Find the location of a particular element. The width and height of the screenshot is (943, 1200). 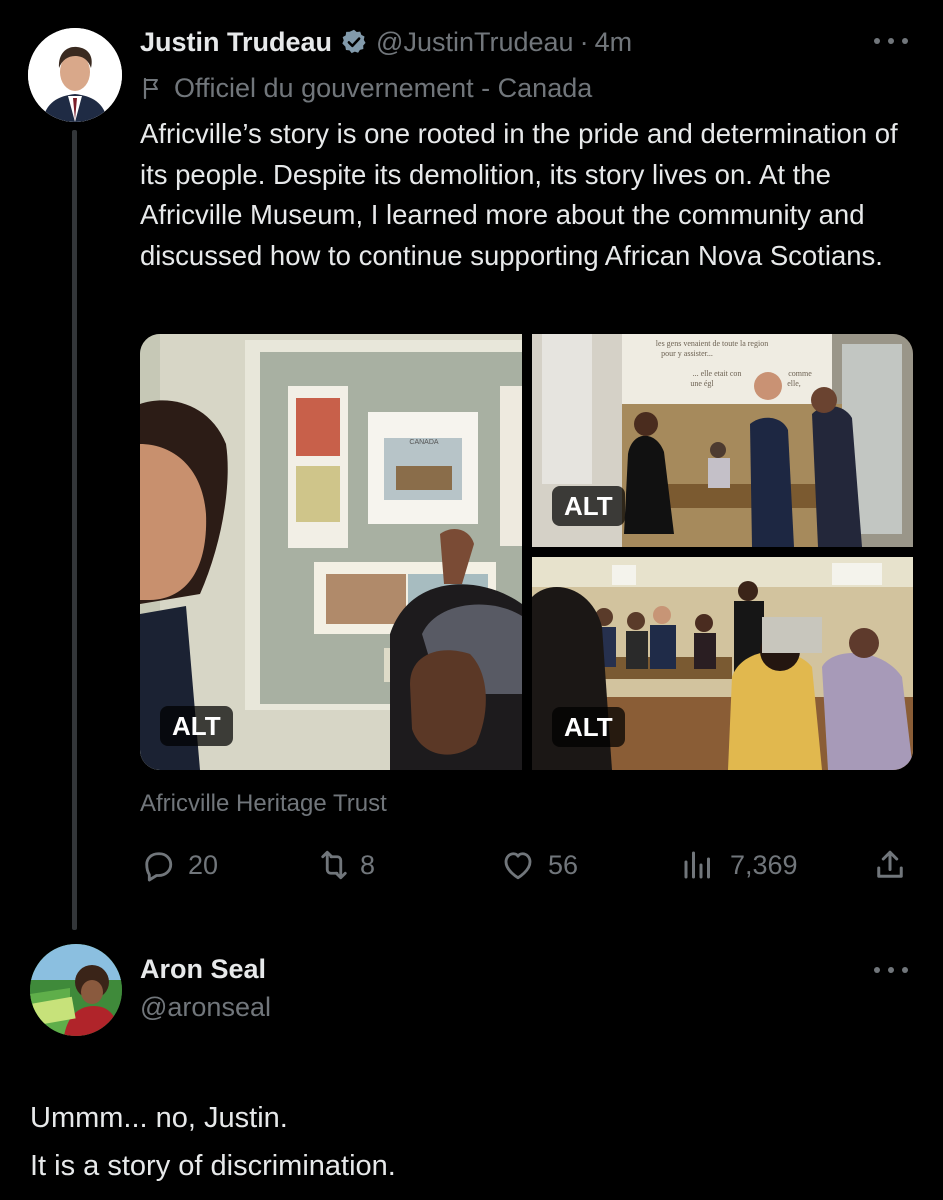

photo-1-image: CANADA is located at coordinates (331, 552).